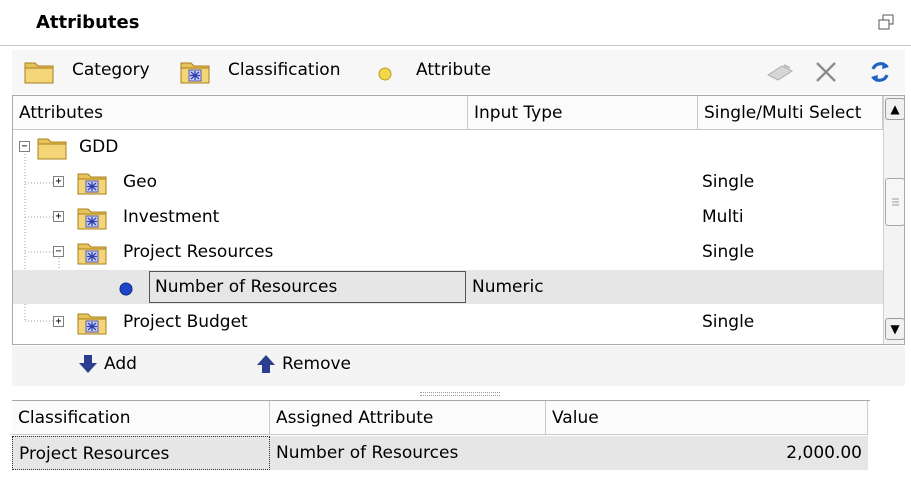 The image size is (911, 499). Describe the element at coordinates (458, 366) in the screenshot. I see `action-bar: Add Remove` at that location.